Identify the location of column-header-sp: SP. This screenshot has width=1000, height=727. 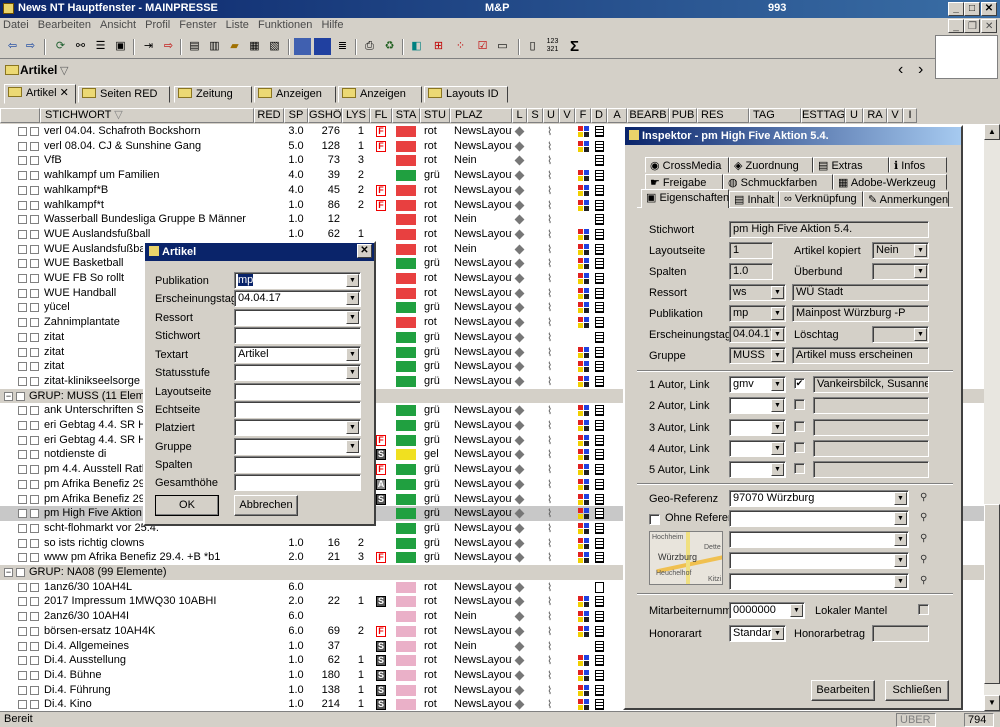
(296, 115).